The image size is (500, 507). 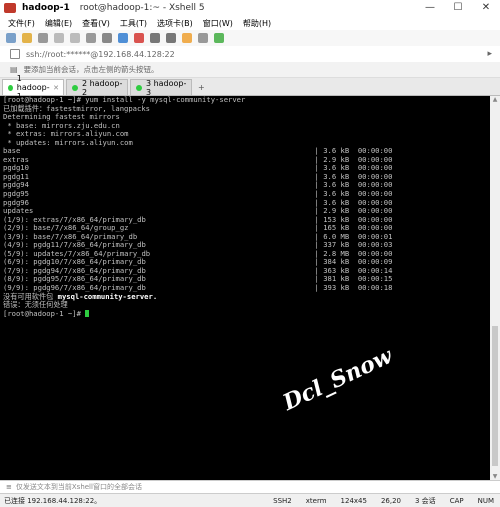 I want to click on scrollbar-thumb, so click(x=495, y=396).